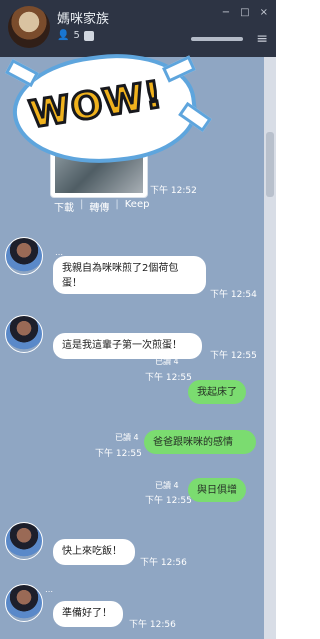  I want to click on message-bubble-in: 我親自為咪咪煎了2個荷包蛋！, so click(129, 275).